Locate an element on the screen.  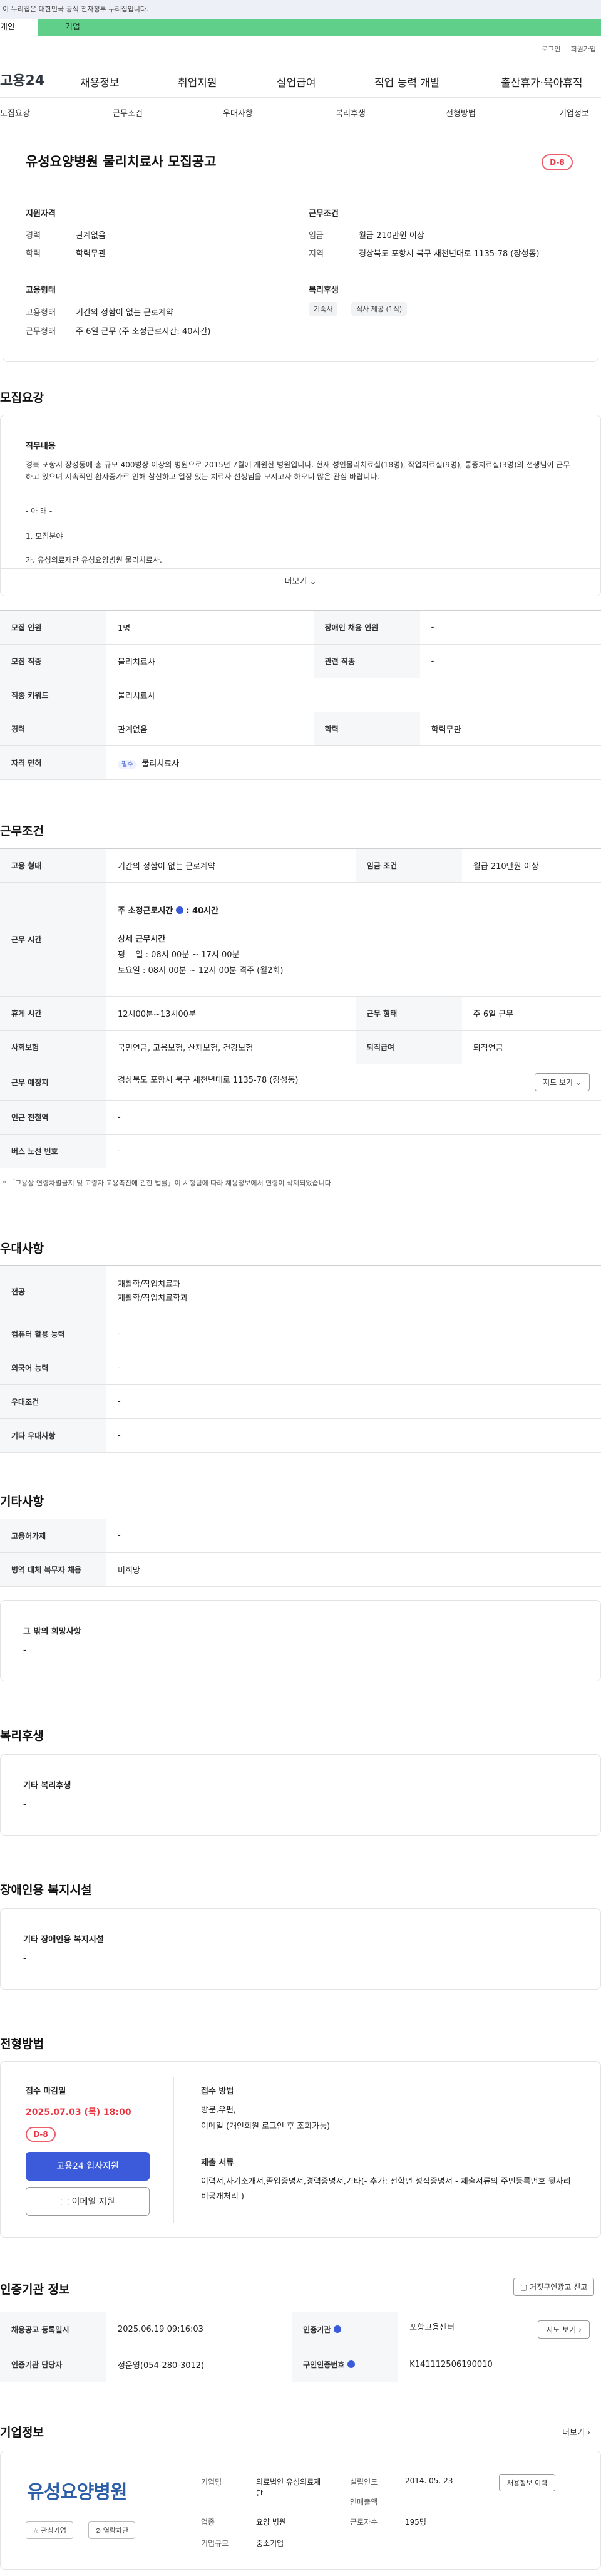
map-button: 지도 보기 ⌄ is located at coordinates (562, 1082).